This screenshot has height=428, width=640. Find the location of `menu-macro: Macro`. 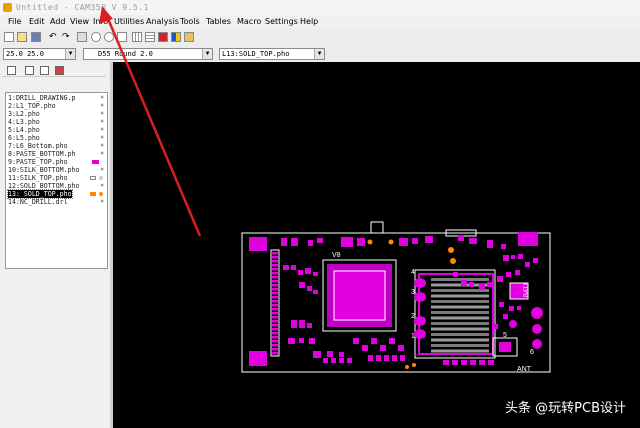

menu-macro: Macro is located at coordinates (249, 22).